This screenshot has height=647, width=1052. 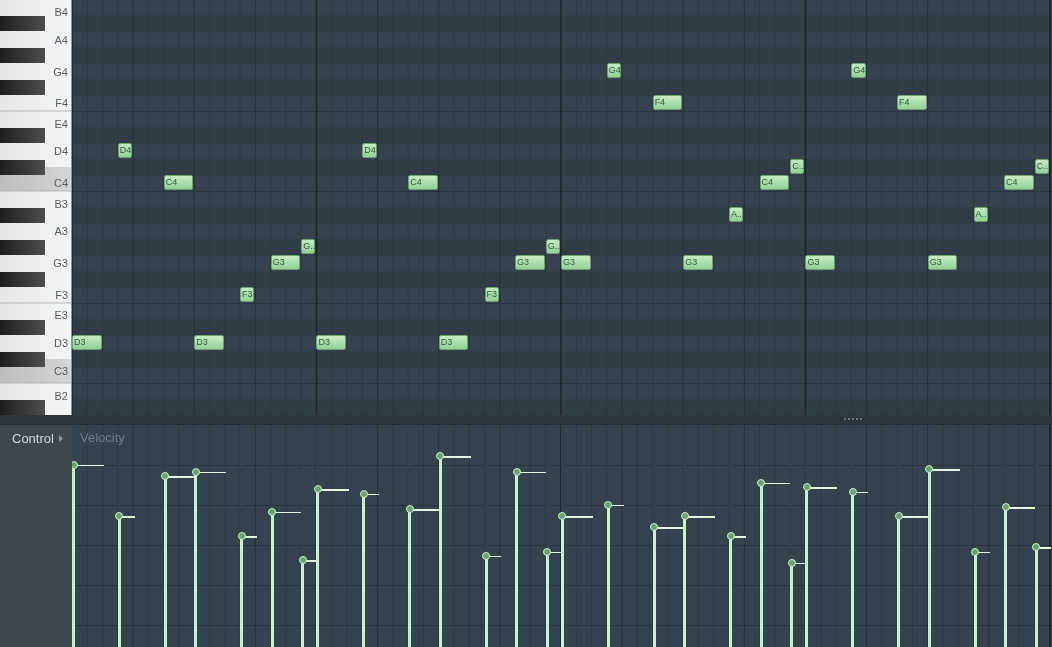 What do you see at coordinates (60, 72) in the screenshot?
I see `key-label: G4` at bounding box center [60, 72].